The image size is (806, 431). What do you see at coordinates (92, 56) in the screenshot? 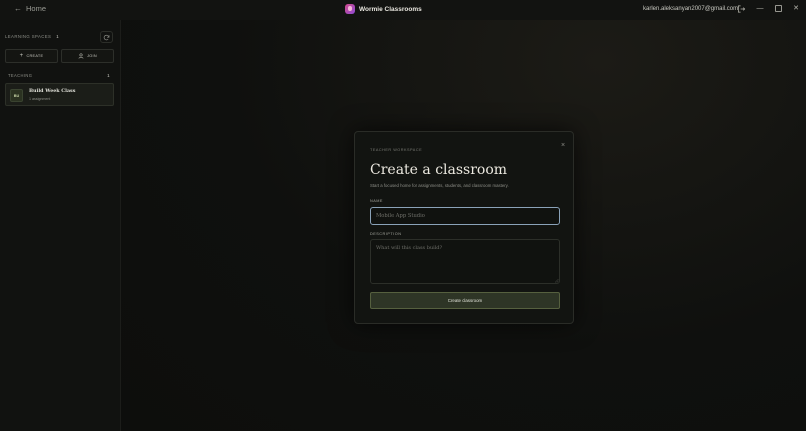
I see `join-label: JOIN` at bounding box center [92, 56].